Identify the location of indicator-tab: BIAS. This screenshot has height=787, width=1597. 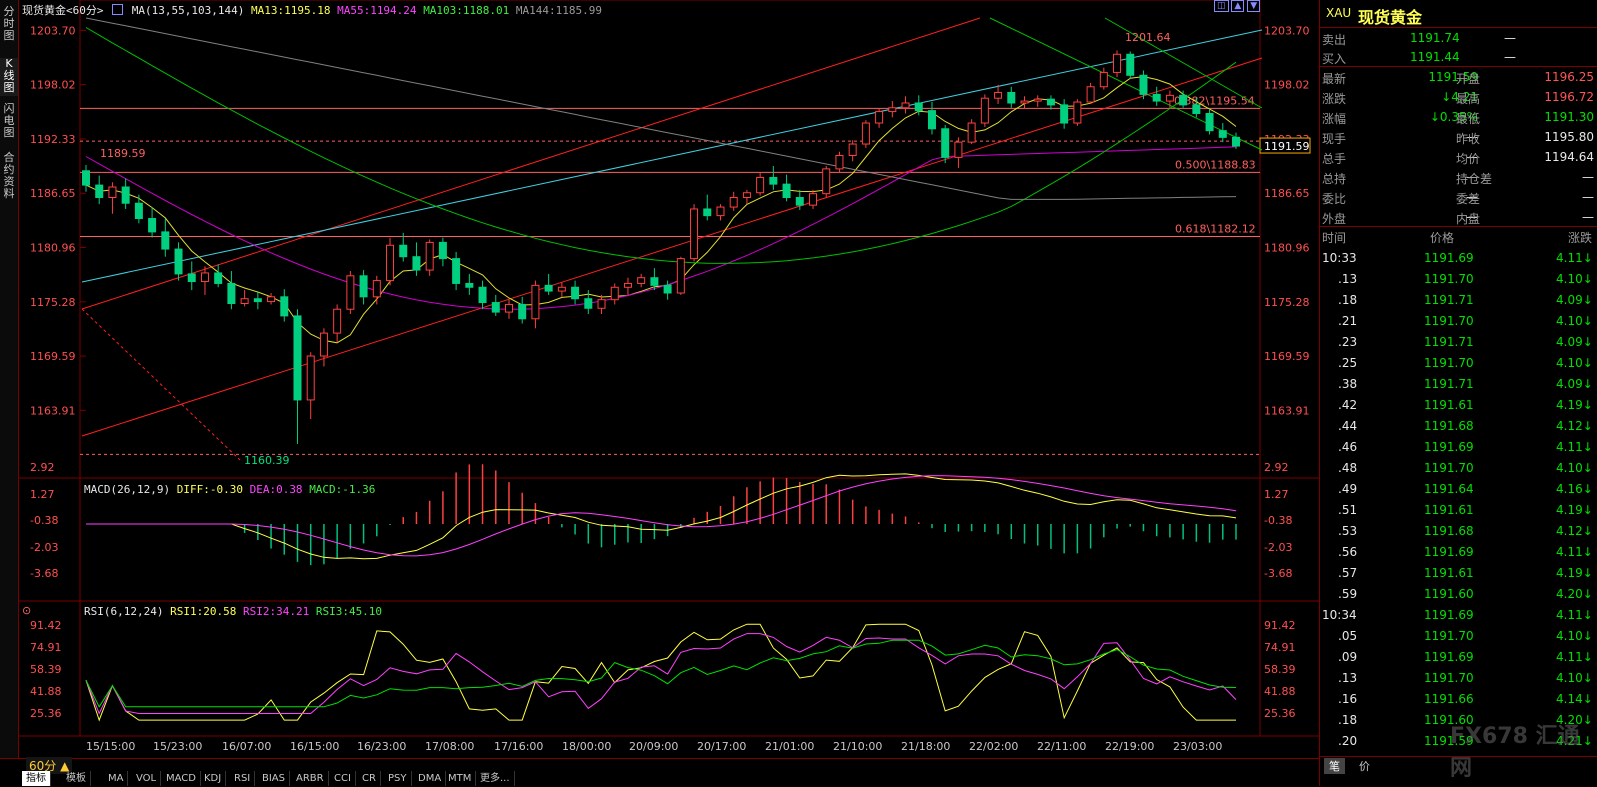
(274, 778).